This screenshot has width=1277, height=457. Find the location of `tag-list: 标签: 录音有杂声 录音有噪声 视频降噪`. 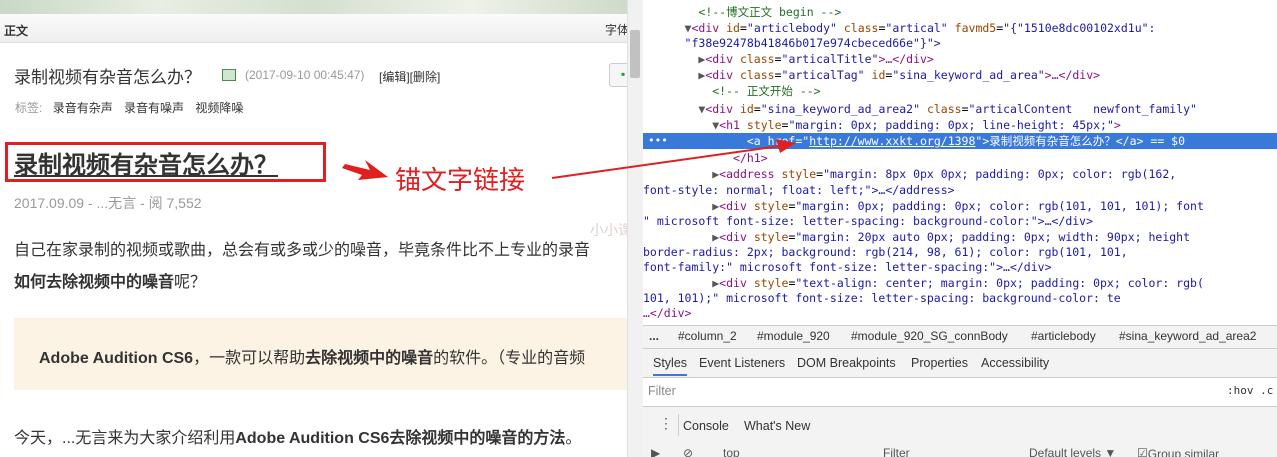

tag-list: 标签: 录音有杂声 录音有噪声 视频降噪 is located at coordinates (133, 107).